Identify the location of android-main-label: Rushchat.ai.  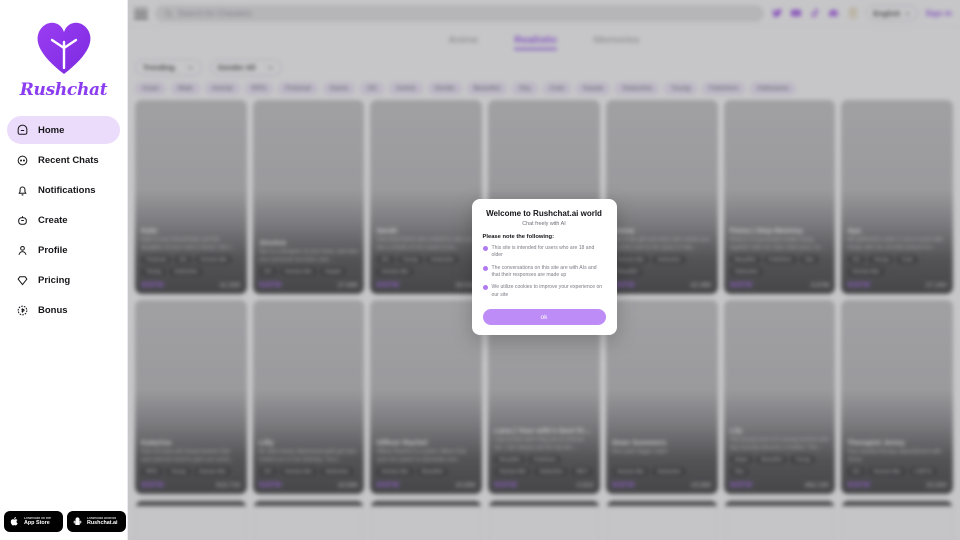
(102, 522).